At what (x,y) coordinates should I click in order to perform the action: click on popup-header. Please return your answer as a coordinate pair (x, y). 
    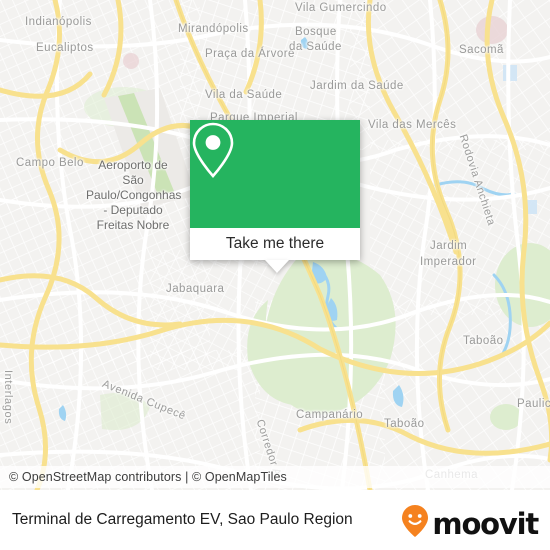
    Looking at the image, I should click on (275, 174).